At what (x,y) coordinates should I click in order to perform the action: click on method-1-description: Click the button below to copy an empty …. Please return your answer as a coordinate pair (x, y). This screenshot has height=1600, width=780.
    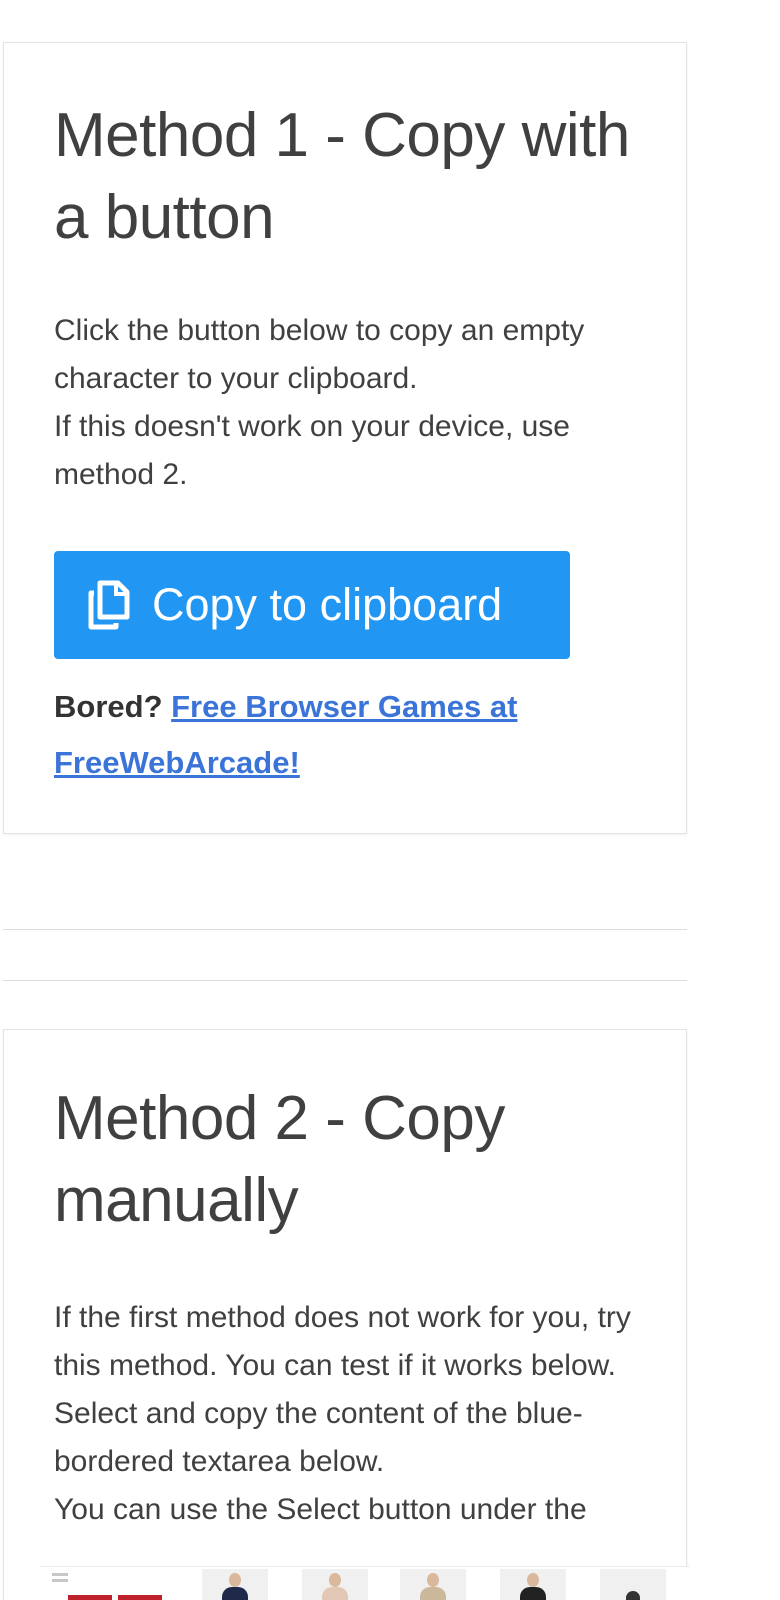
    Looking at the image, I should click on (345, 403).